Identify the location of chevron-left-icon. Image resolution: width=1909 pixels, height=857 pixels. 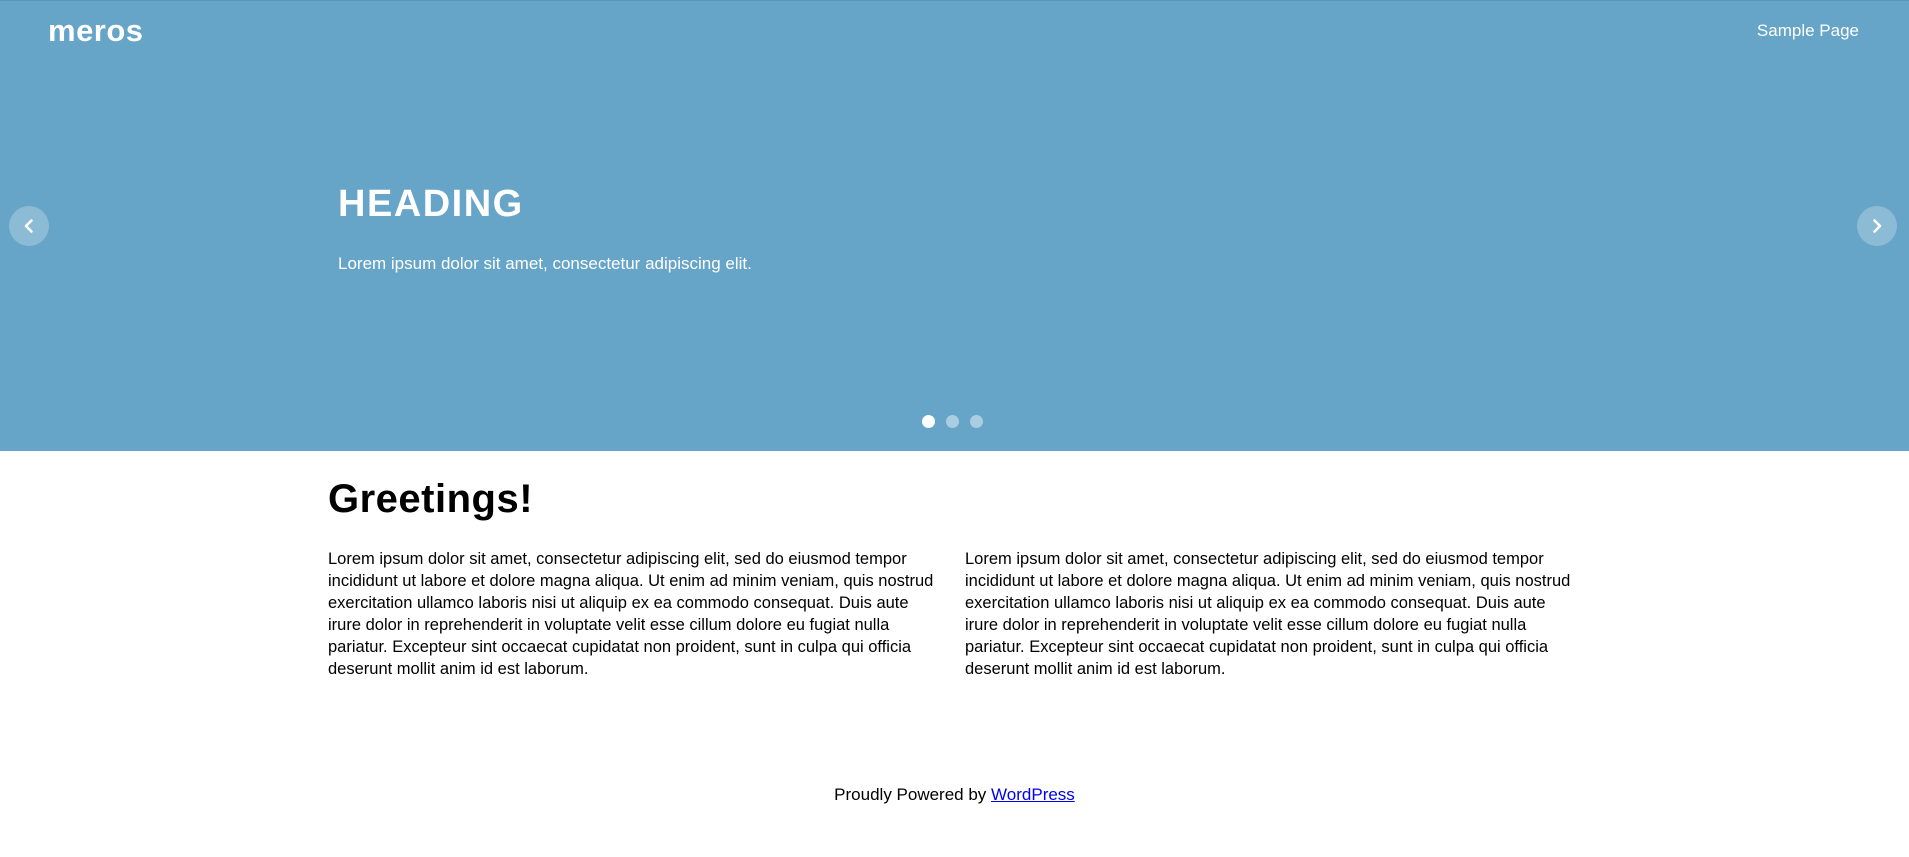
(28, 226).